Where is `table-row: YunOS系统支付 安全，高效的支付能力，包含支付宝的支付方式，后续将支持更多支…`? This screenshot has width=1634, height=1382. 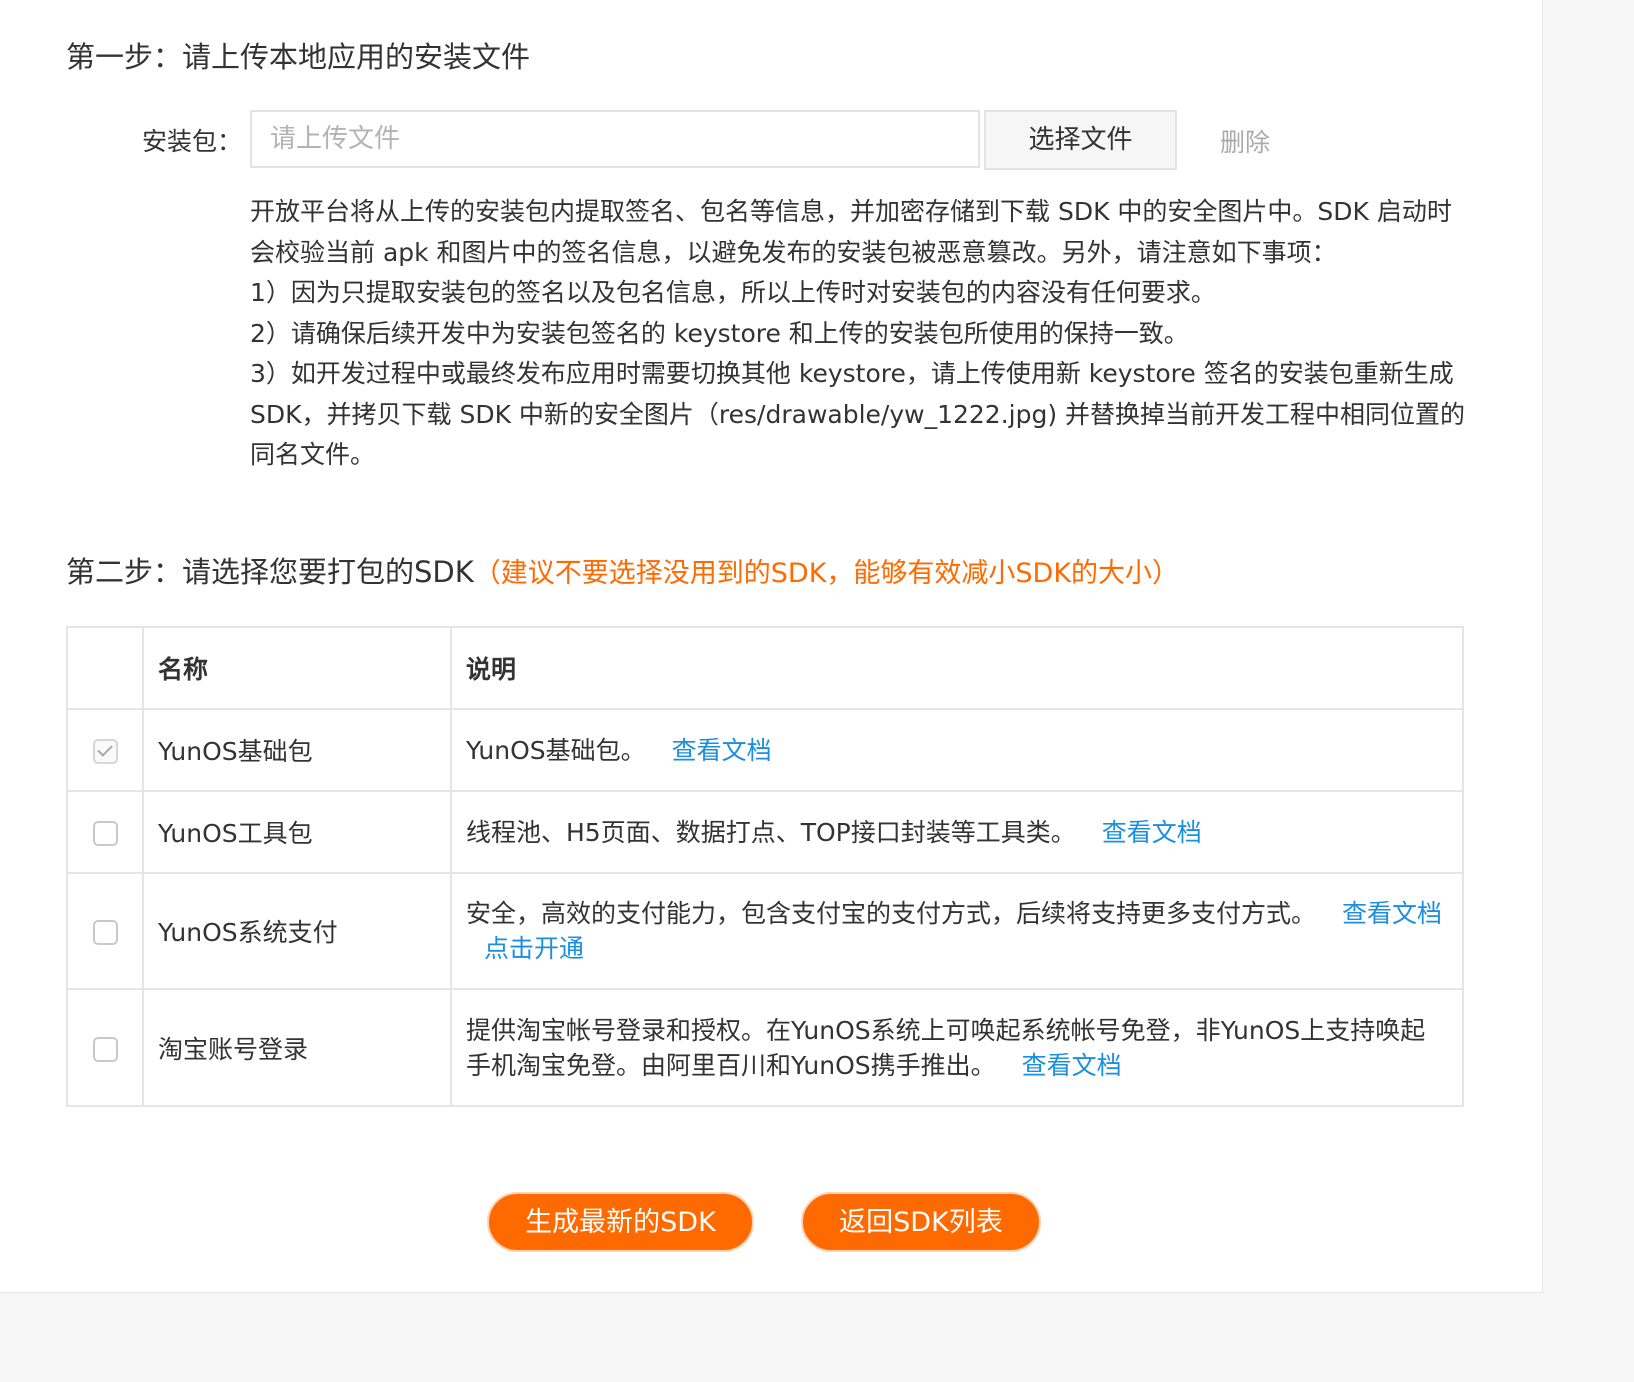
table-row: YunOS系统支付 安全，高效的支付能力，包含支付宝的支付方式，后续将支持更多支… is located at coordinates (765, 931).